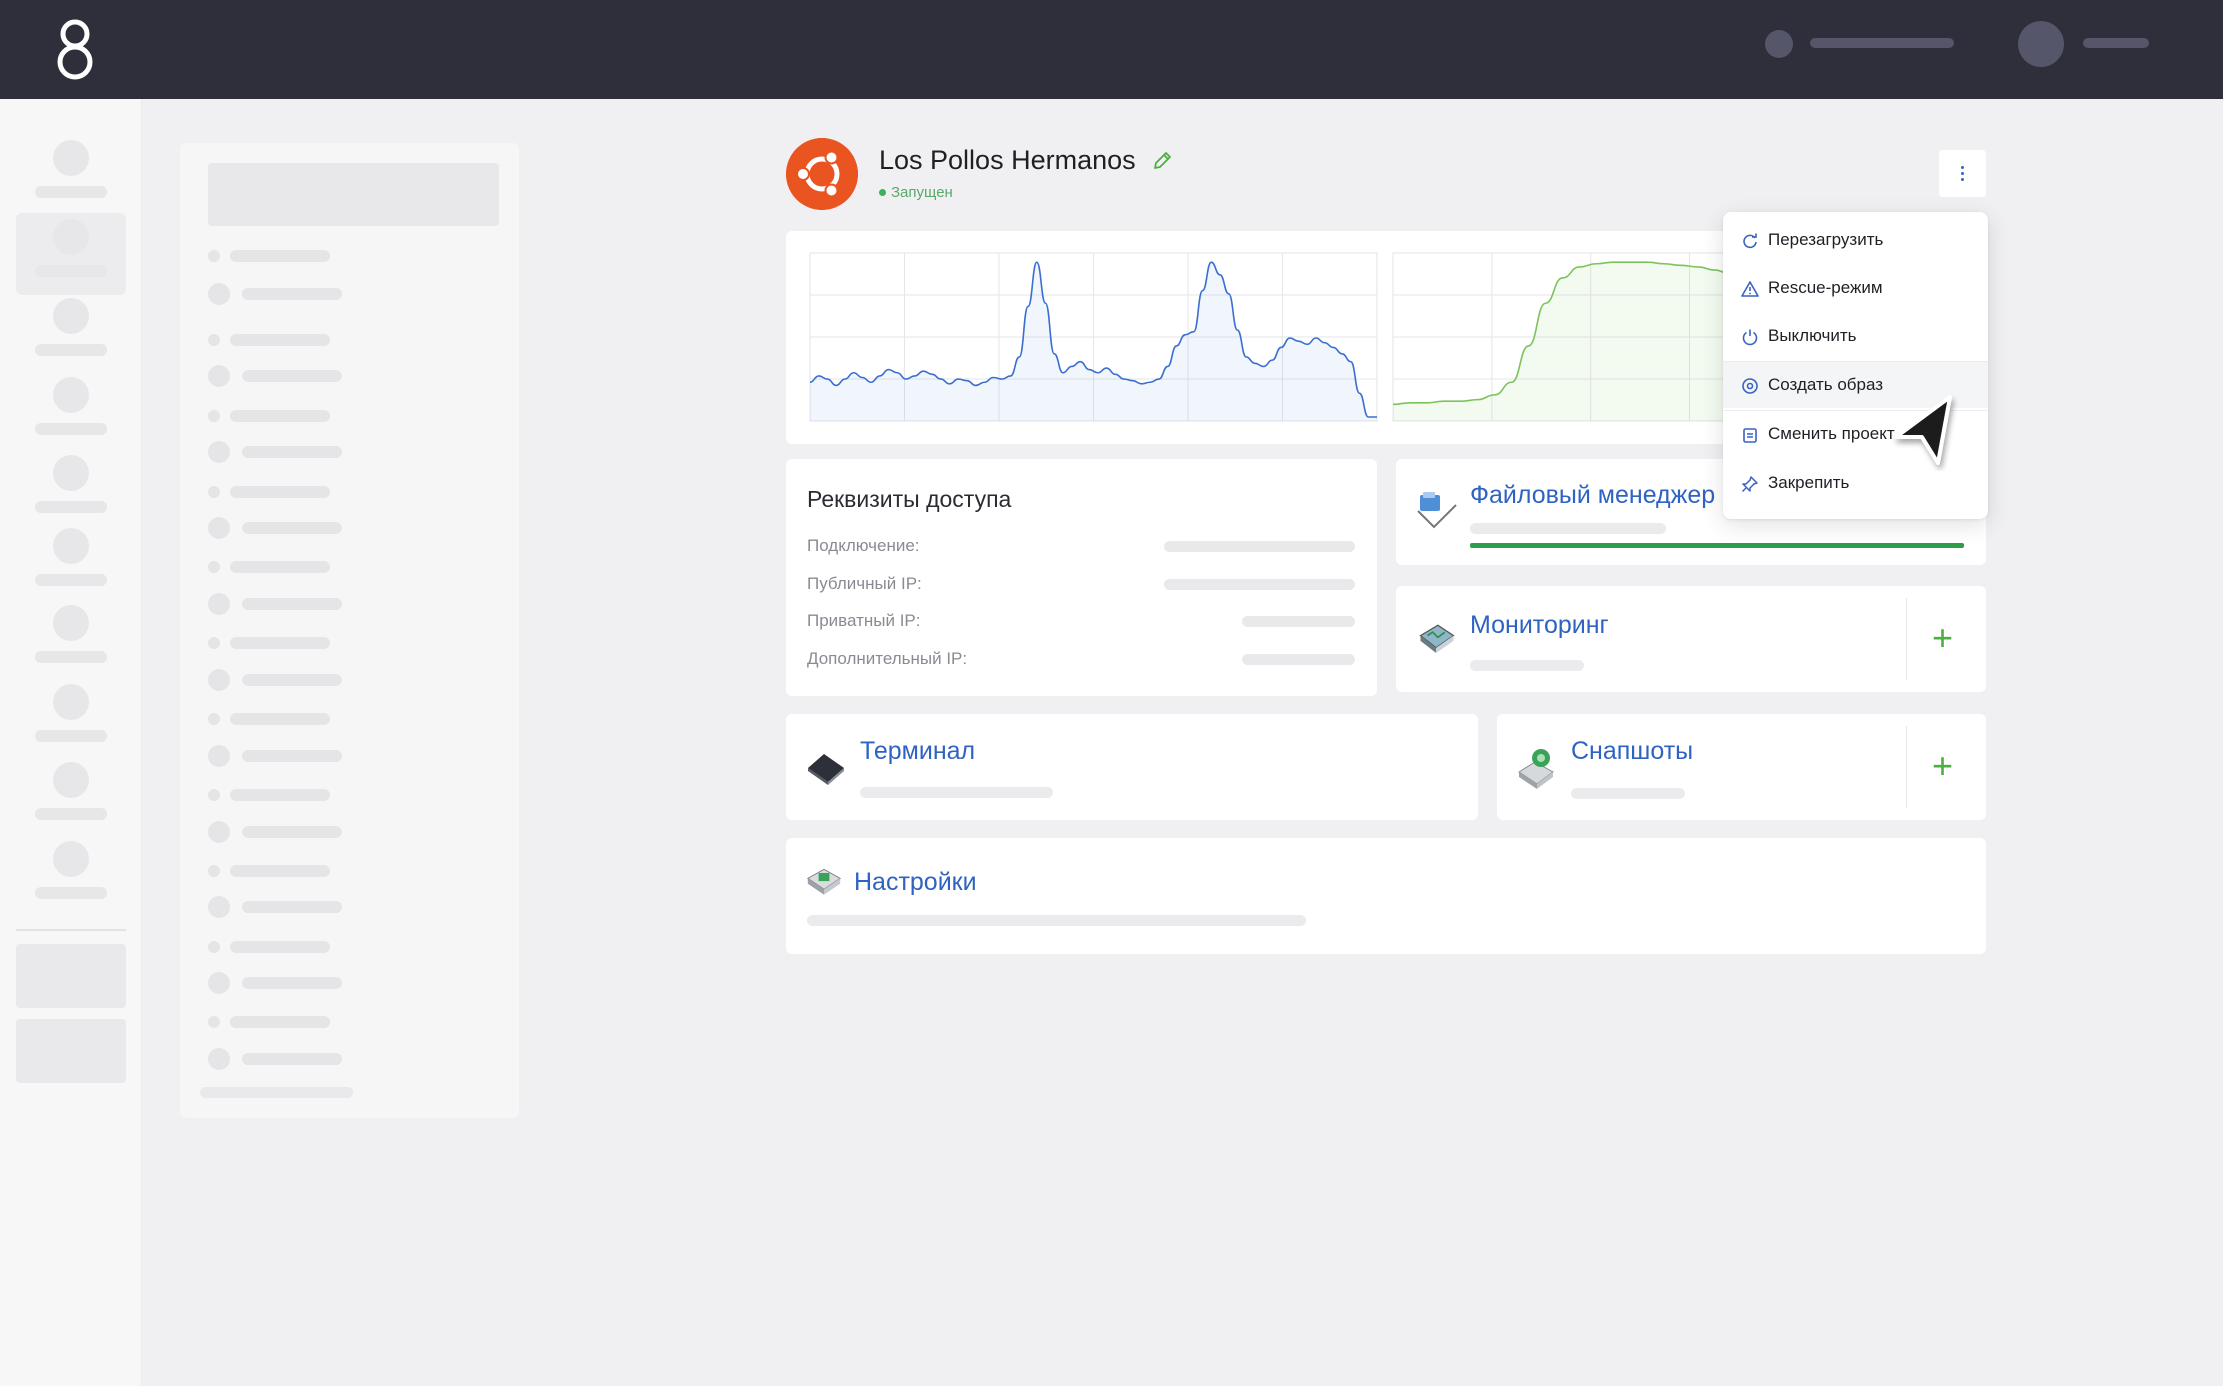 Image resolution: width=2223 pixels, height=1386 pixels. Describe the element at coordinates (1750, 386) in the screenshot. I see `disk-image-icon` at that location.